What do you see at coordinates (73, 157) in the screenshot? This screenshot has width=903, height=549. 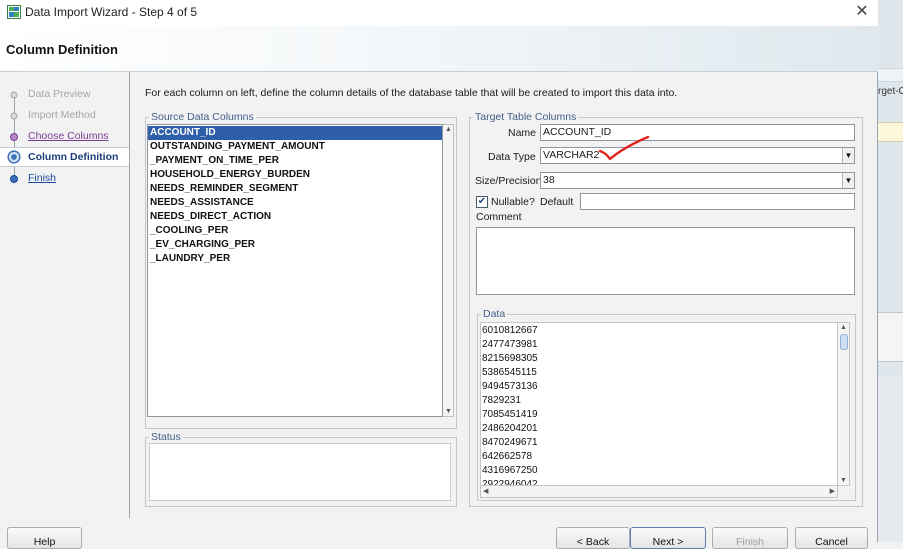 I see `nav-step-label: Column Definition` at bounding box center [73, 157].